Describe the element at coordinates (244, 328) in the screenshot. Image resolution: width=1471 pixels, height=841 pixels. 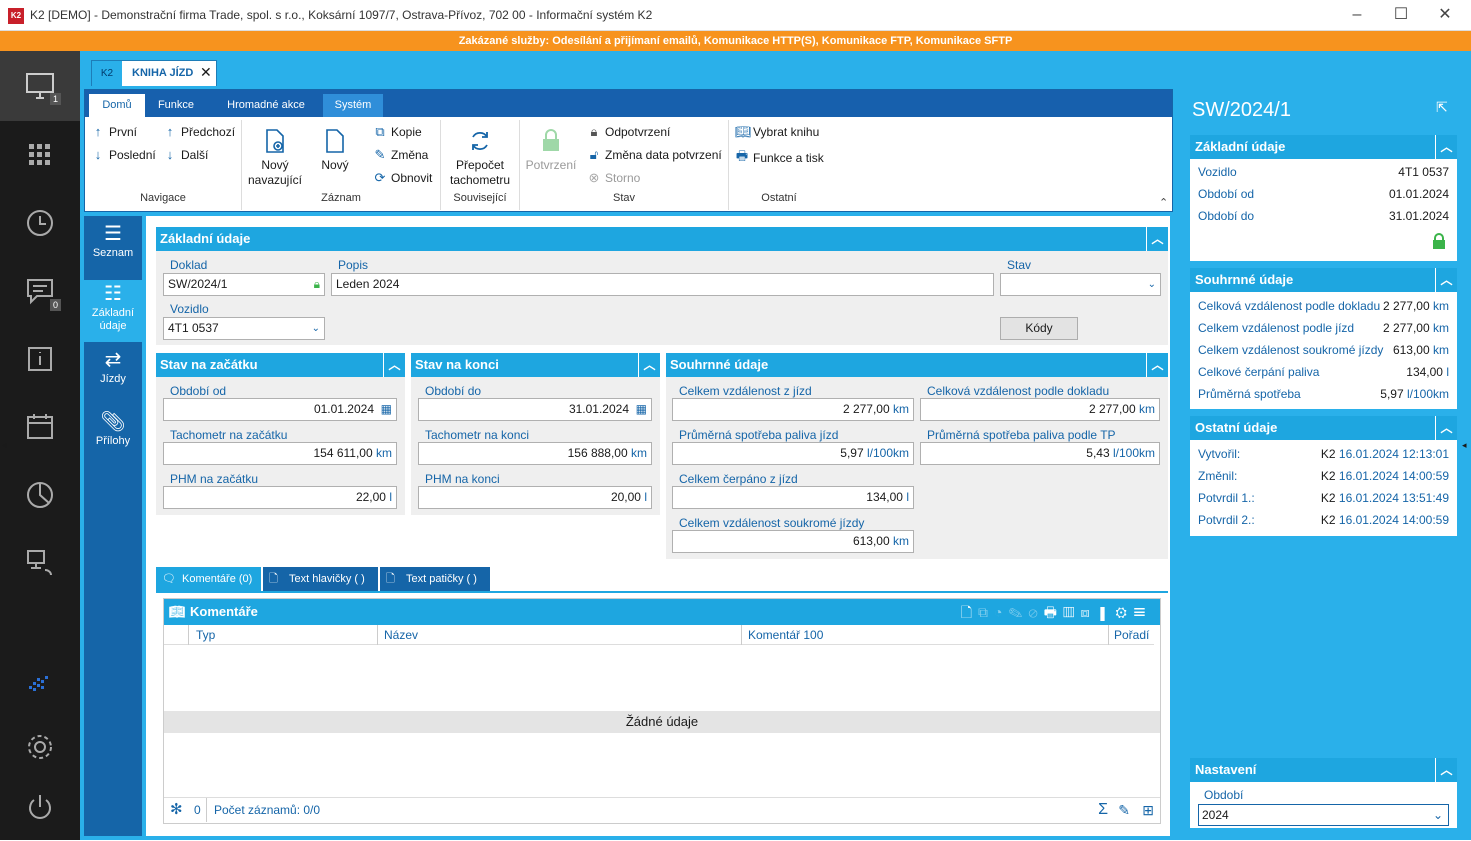
I see `vozidlo-select: 4T1 0537 ⌄` at that location.